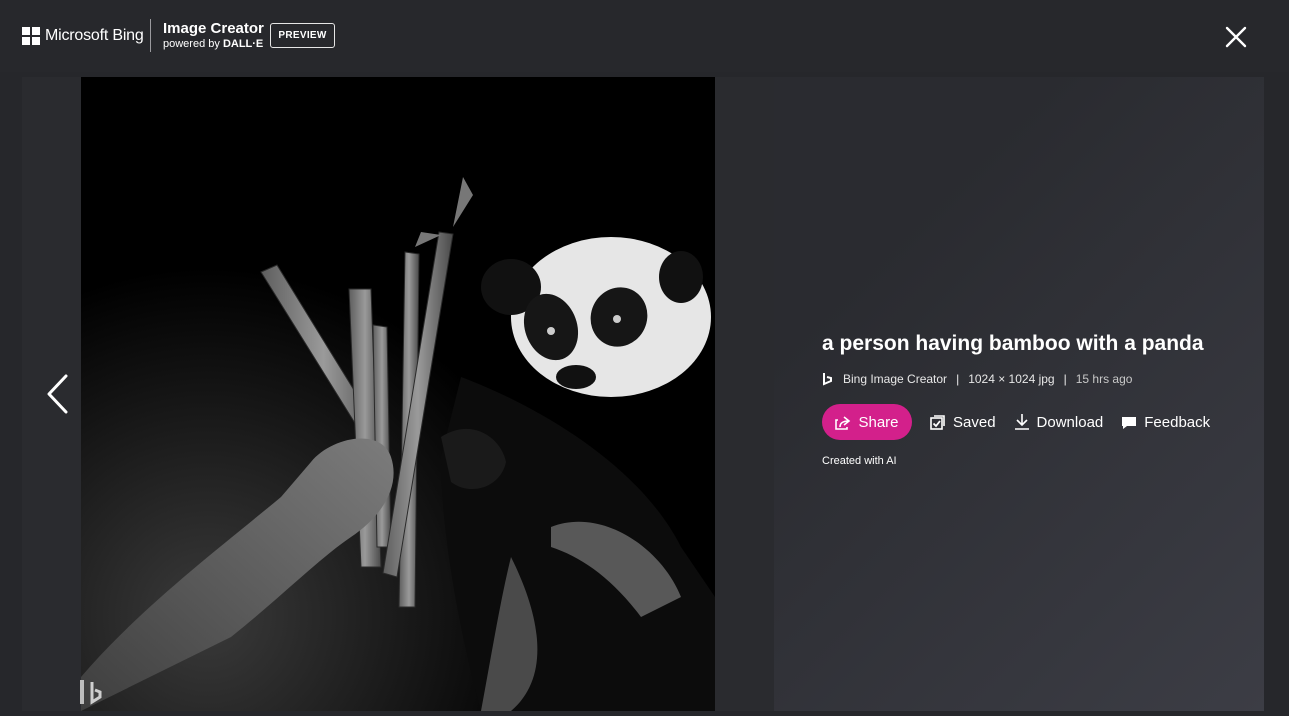 The image size is (1289, 716). Describe the element at coordinates (191, 44) in the screenshot. I see `product-sub-prefix: powered by` at that location.